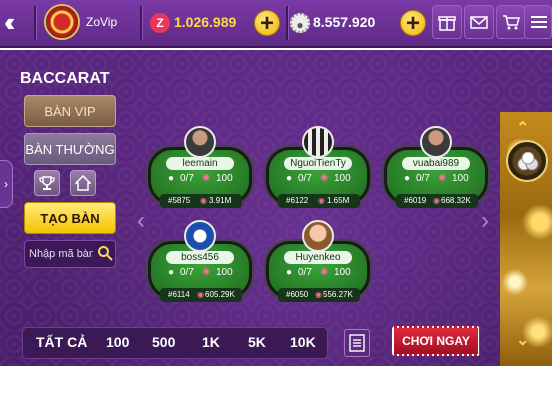 The width and height of the screenshot is (552, 414). What do you see at coordinates (344, 22) in the screenshot?
I see `silver-amount: 8.557.920` at bounding box center [344, 22].